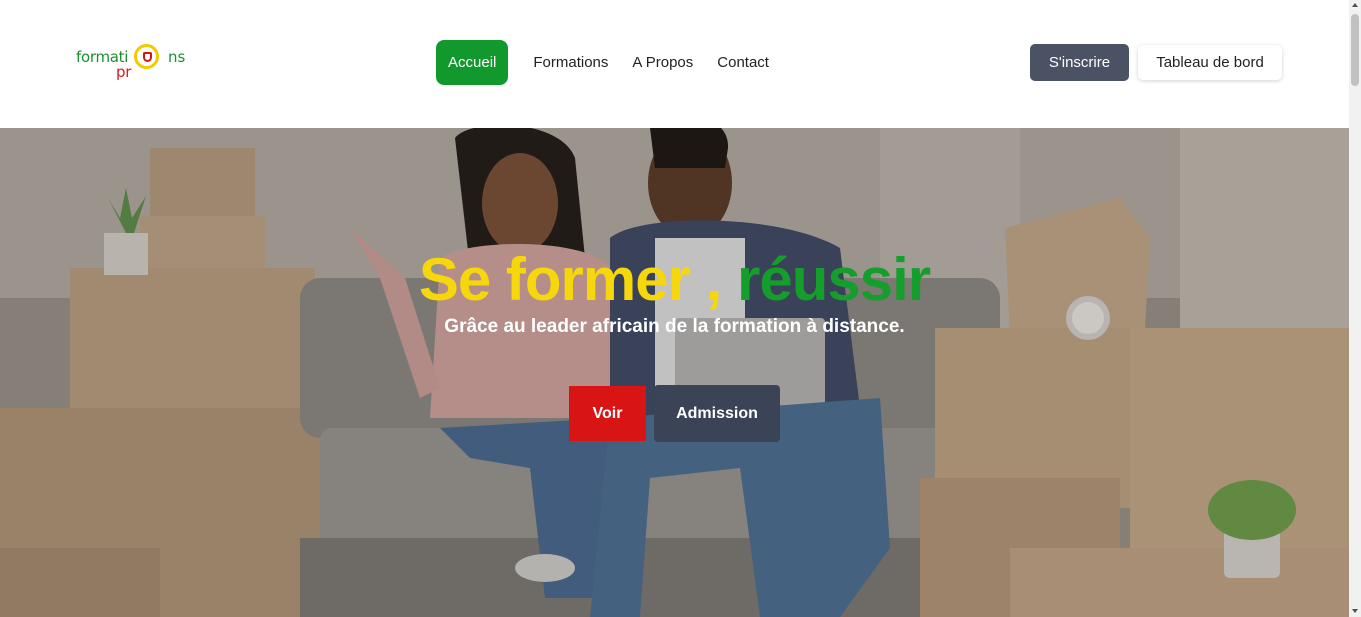  Describe the element at coordinates (1079, 62) in the screenshot. I see `register-button: S'inscrire` at that location.